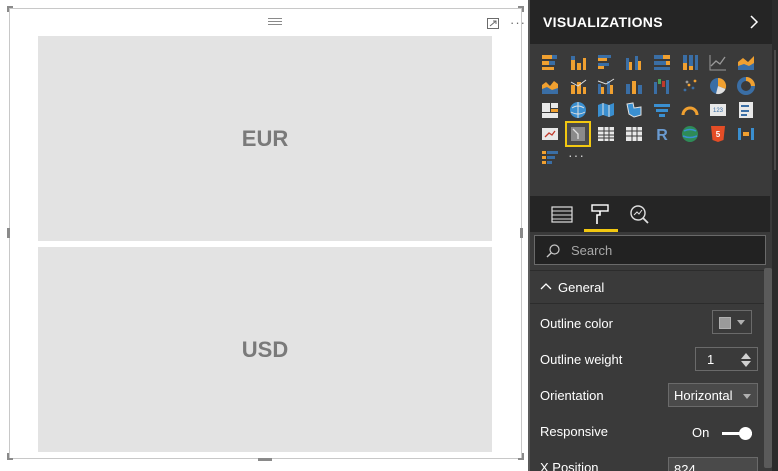 The width and height of the screenshot is (778, 471). I want to click on waterfall-chart-icon, so click(662, 86).